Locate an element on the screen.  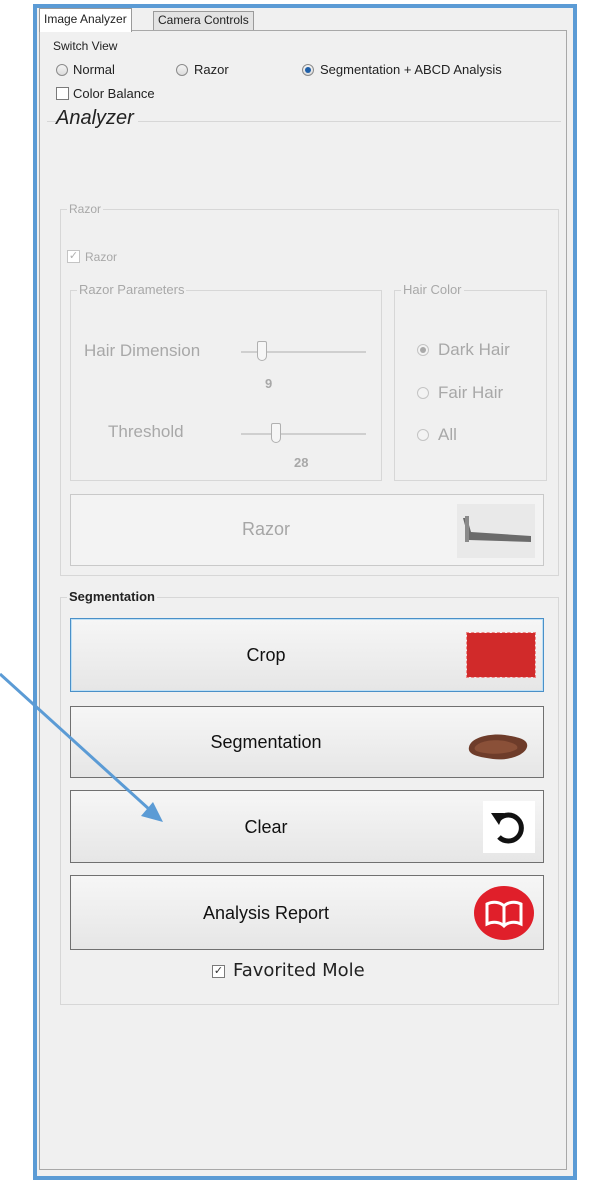
hair-color-group: Hair Color Dark Hair Fair Hair All is located at coordinates (470, 382).